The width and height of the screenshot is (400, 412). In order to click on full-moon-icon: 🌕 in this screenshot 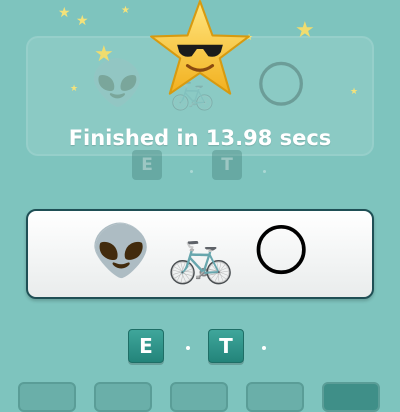, I will do `click(281, 251)`.